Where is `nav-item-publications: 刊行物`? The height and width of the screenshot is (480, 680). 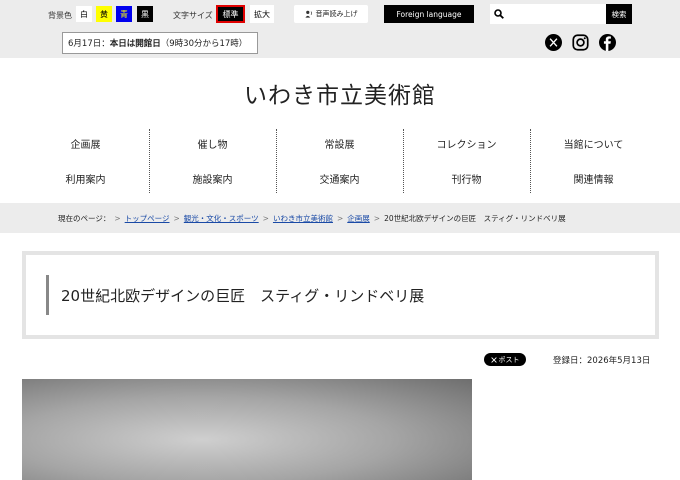
nav-item-publications: 刊行物 is located at coordinates (466, 178).